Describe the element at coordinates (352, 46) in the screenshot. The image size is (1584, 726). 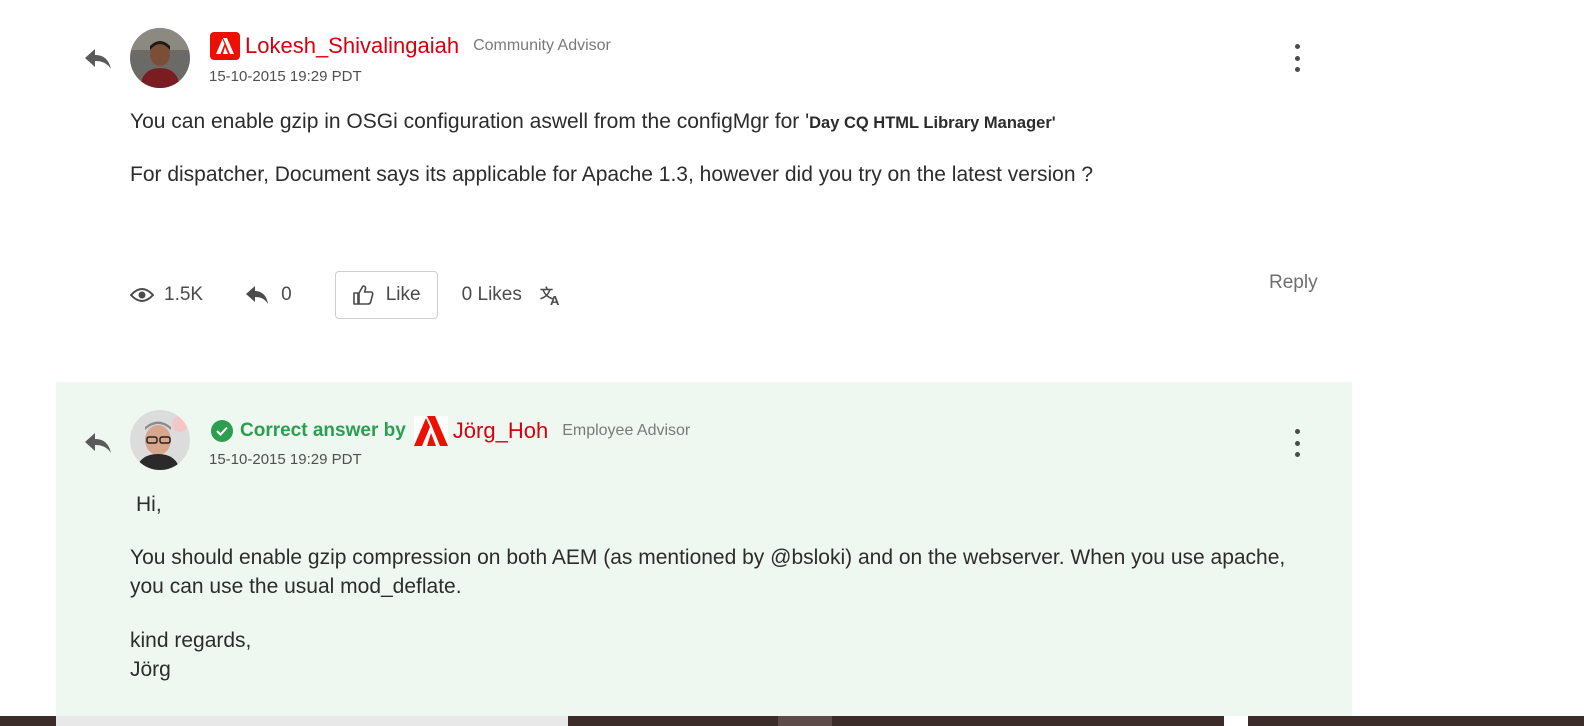
I see `author-name: Lokesh_Shivalingaiah` at that location.